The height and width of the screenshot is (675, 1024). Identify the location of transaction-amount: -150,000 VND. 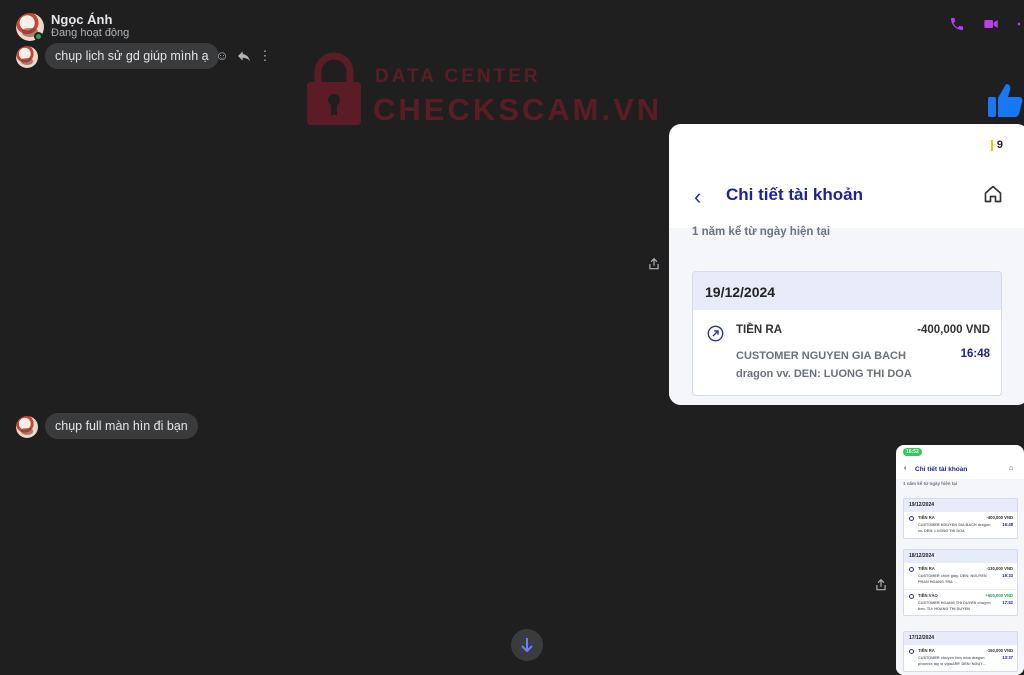
(999, 650).